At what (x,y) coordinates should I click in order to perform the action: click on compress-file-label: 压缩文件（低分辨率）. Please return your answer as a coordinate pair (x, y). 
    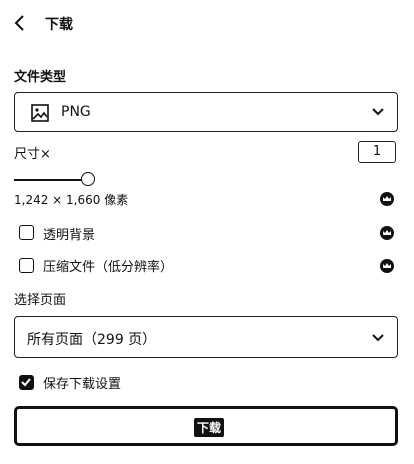
    Looking at the image, I should click on (108, 267).